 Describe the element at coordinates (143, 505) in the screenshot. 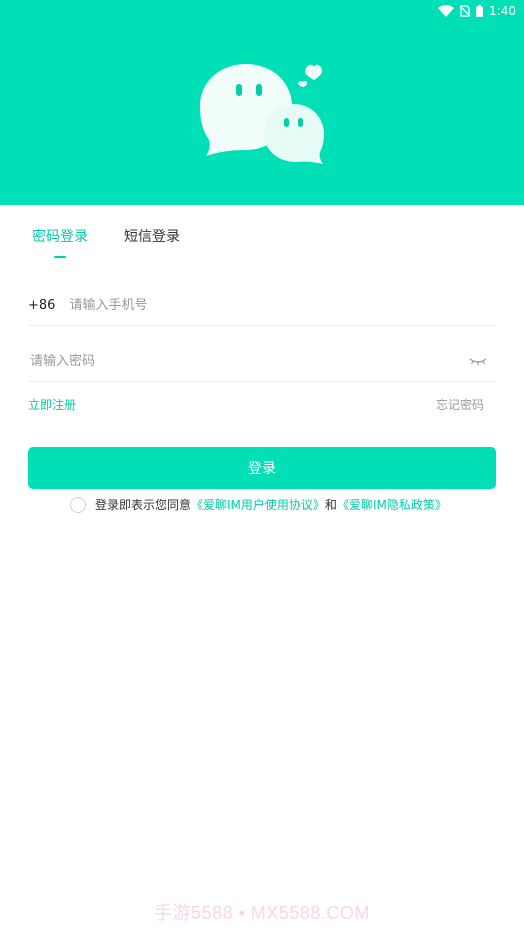

I see `agreement-prefix: 登录即表示您同意` at that location.